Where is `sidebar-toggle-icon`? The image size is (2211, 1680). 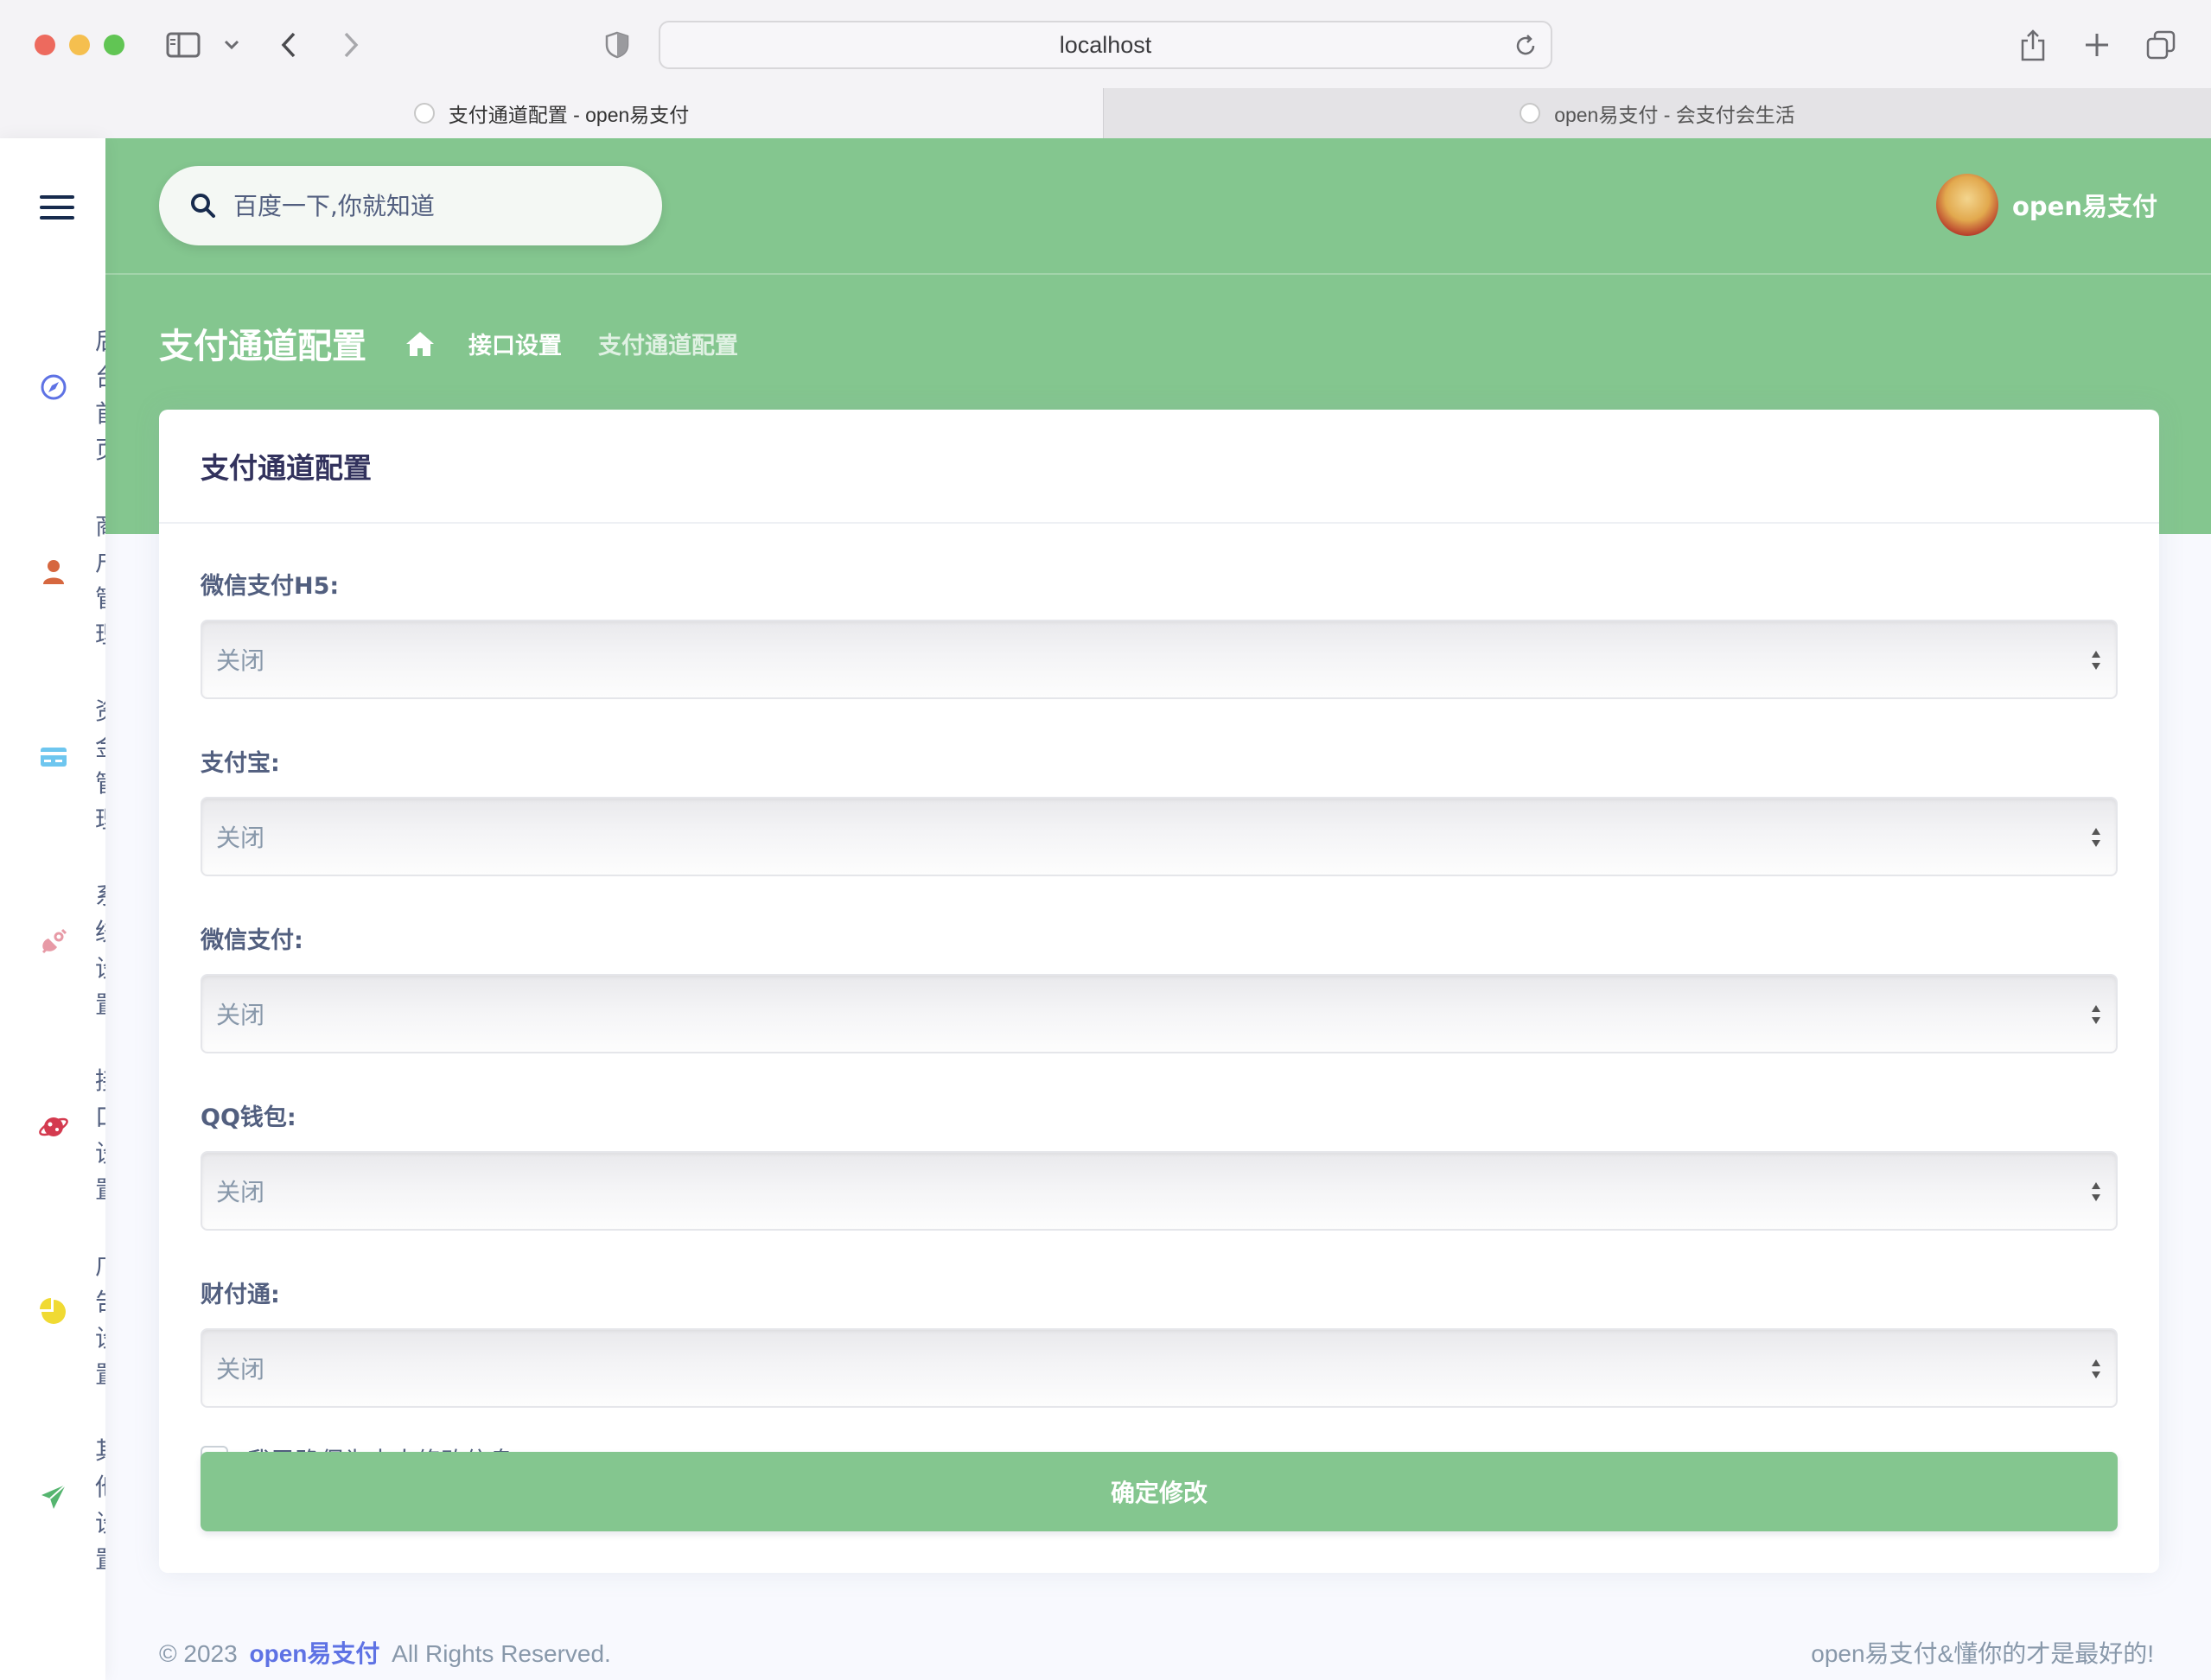 sidebar-toggle-icon is located at coordinates (183, 45).